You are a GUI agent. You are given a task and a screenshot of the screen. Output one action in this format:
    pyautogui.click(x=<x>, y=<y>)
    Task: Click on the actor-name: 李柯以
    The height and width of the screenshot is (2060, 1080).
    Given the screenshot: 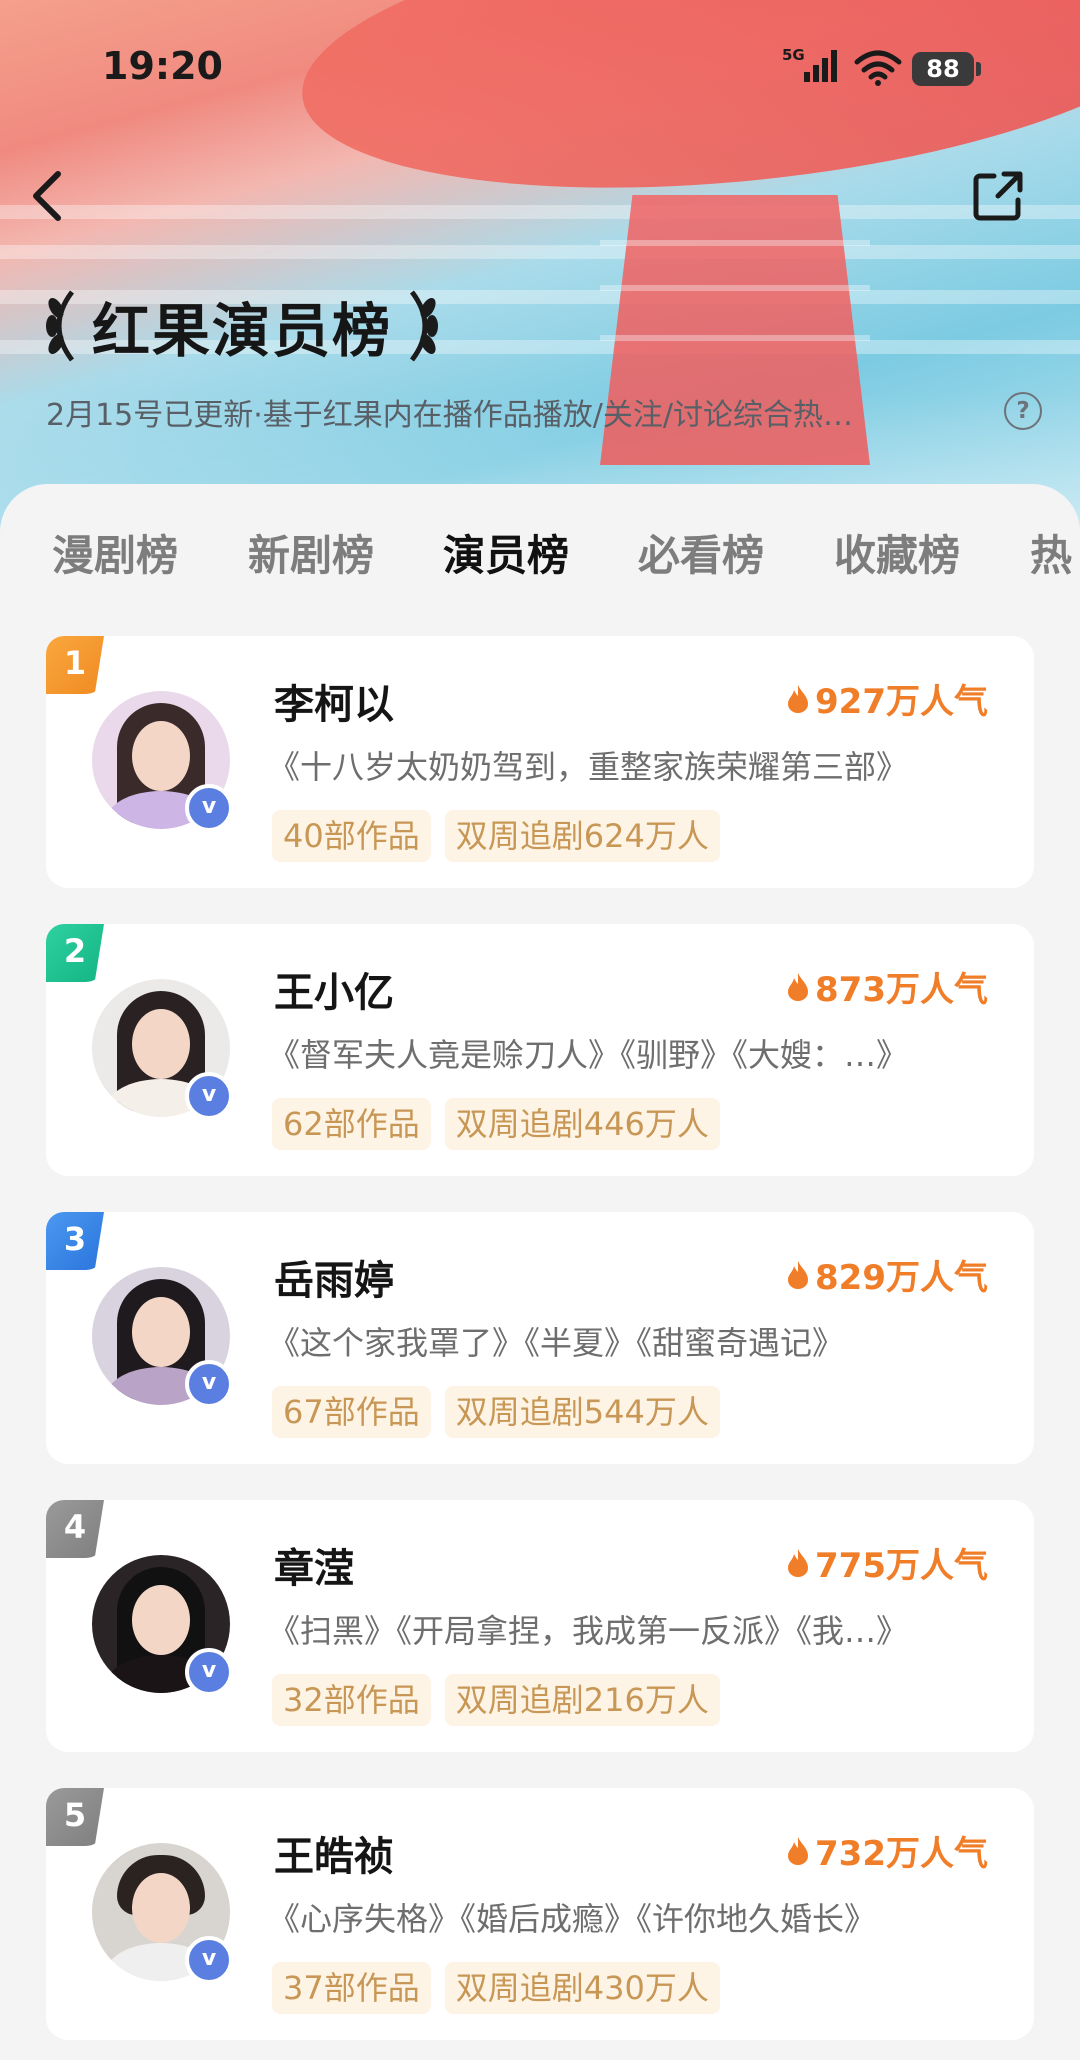 What is the action you would take?
    pyautogui.click(x=334, y=705)
    